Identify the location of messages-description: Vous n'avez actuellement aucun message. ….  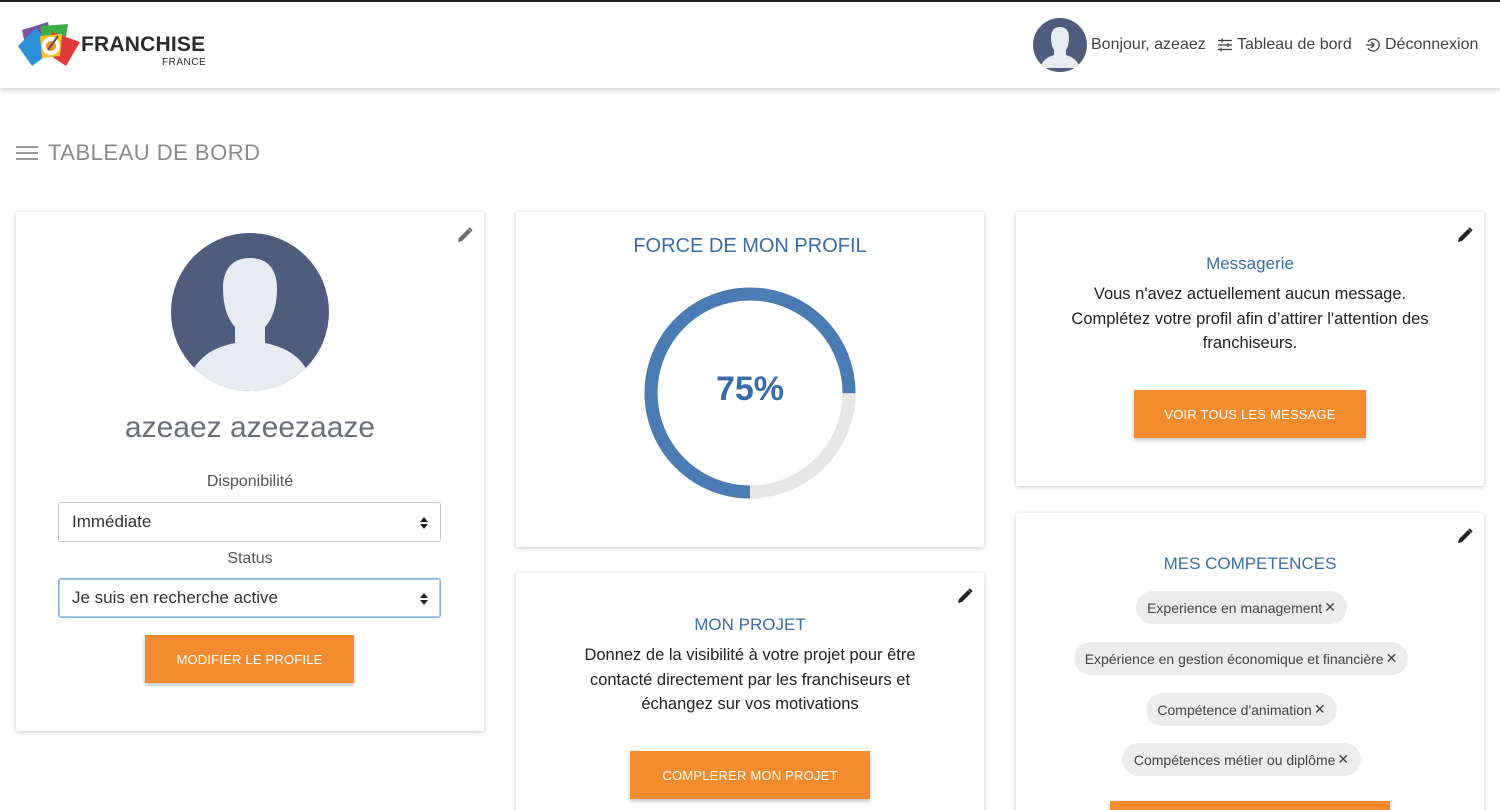
(1250, 318).